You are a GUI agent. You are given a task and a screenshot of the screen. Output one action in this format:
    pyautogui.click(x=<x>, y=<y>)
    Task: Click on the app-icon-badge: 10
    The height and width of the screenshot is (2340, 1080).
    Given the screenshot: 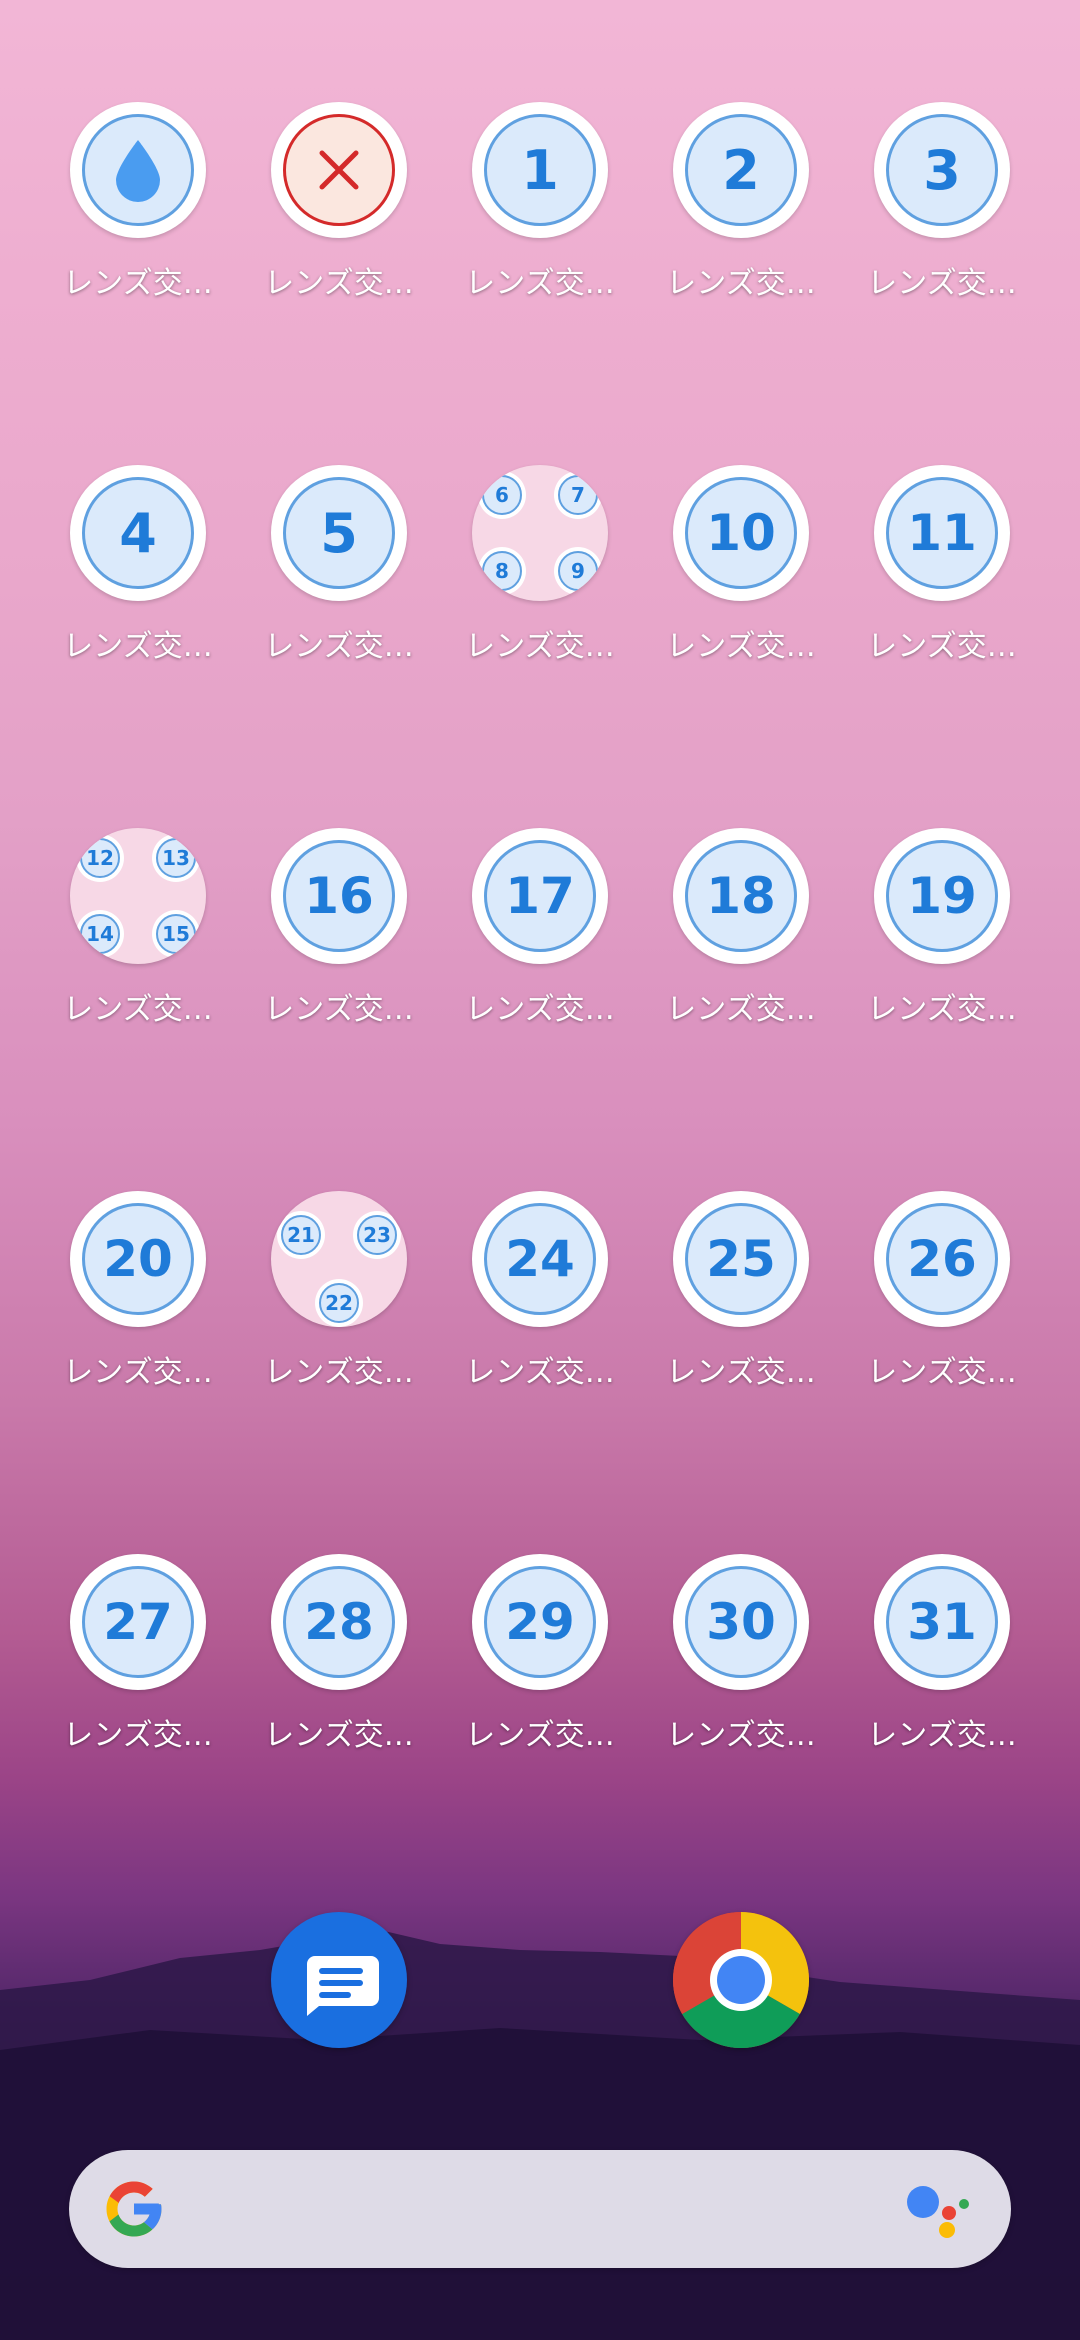 What is the action you would take?
    pyautogui.click(x=741, y=533)
    